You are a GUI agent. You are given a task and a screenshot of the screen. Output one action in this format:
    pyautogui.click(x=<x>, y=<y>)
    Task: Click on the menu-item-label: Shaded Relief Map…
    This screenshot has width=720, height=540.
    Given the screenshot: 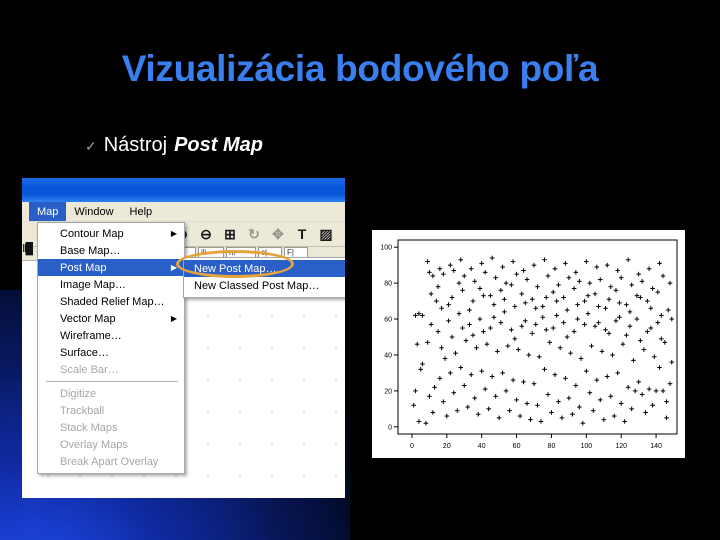 What is the action you would take?
    pyautogui.click(x=112, y=301)
    